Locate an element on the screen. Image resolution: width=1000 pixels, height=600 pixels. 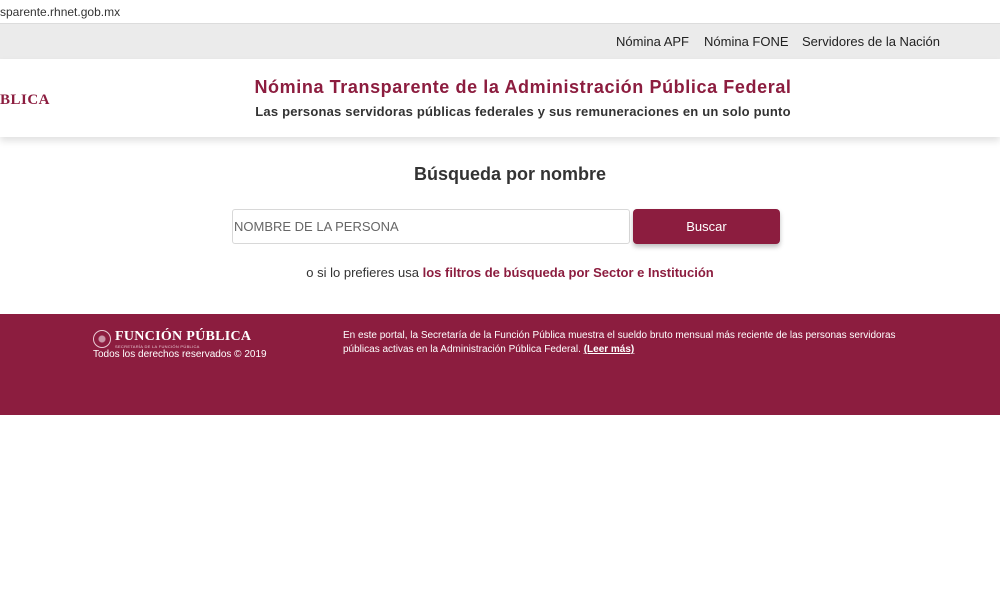
search-title: Búsqueda por nombre is located at coordinates (509, 174).